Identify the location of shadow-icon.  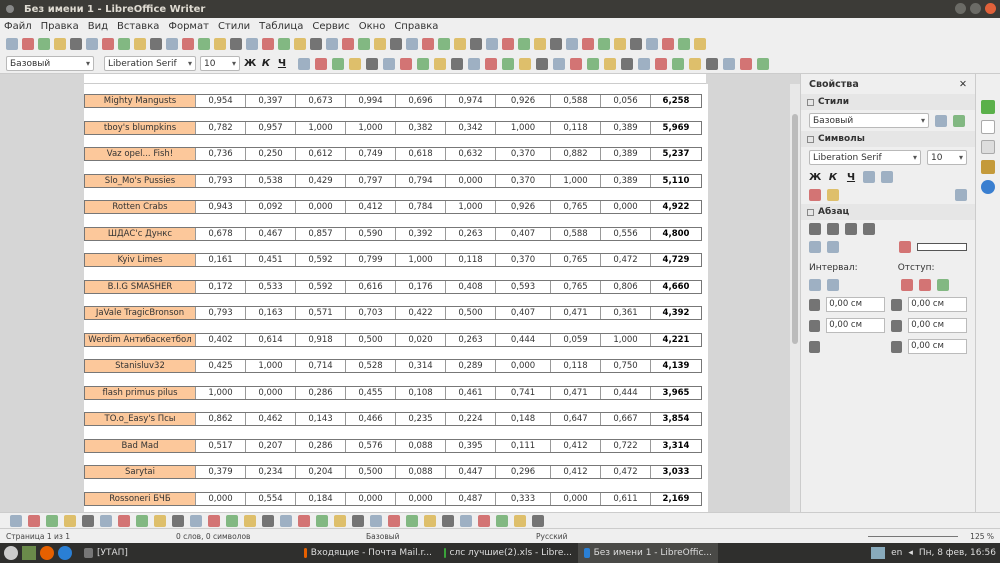
(887, 177).